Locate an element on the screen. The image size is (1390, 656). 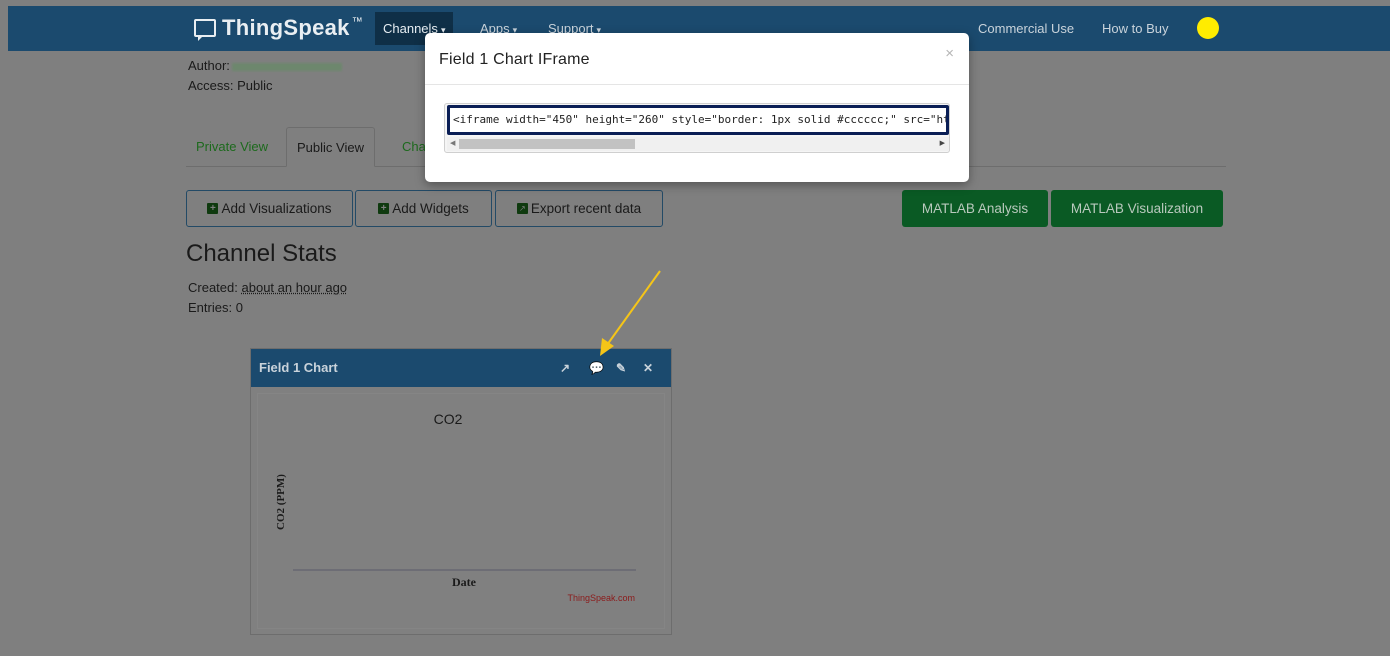
tab-private-view: Private View is located at coordinates (232, 147).